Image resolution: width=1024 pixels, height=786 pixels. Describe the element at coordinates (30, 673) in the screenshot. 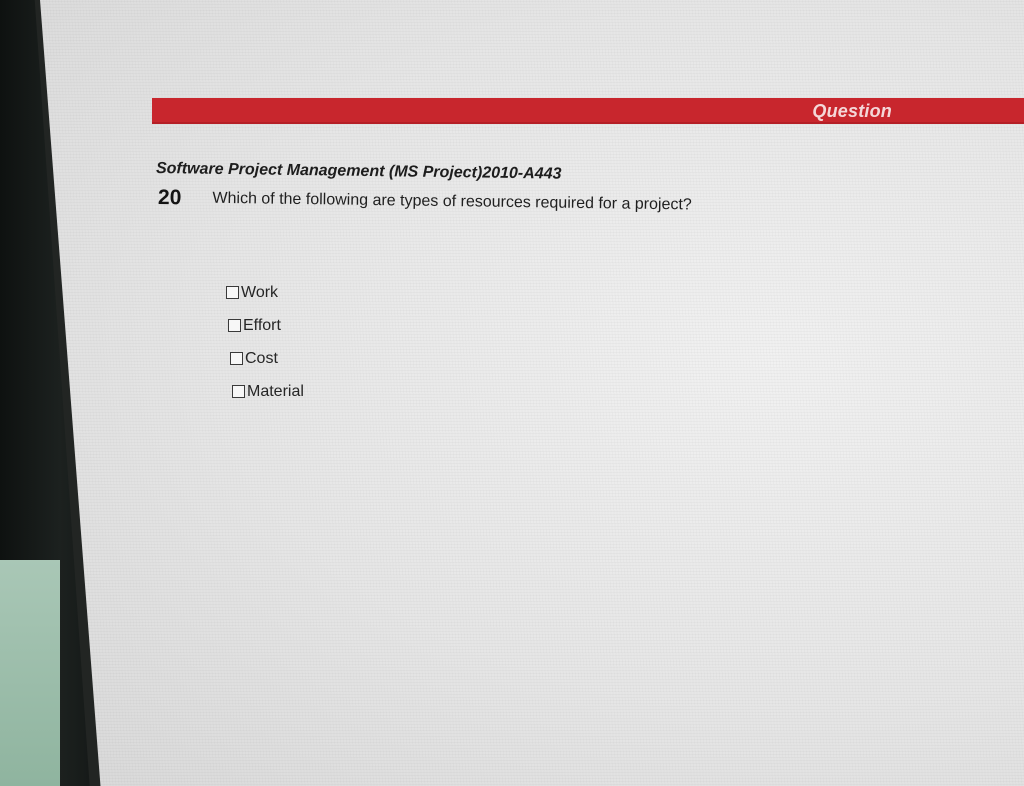

I see `desk-background` at that location.